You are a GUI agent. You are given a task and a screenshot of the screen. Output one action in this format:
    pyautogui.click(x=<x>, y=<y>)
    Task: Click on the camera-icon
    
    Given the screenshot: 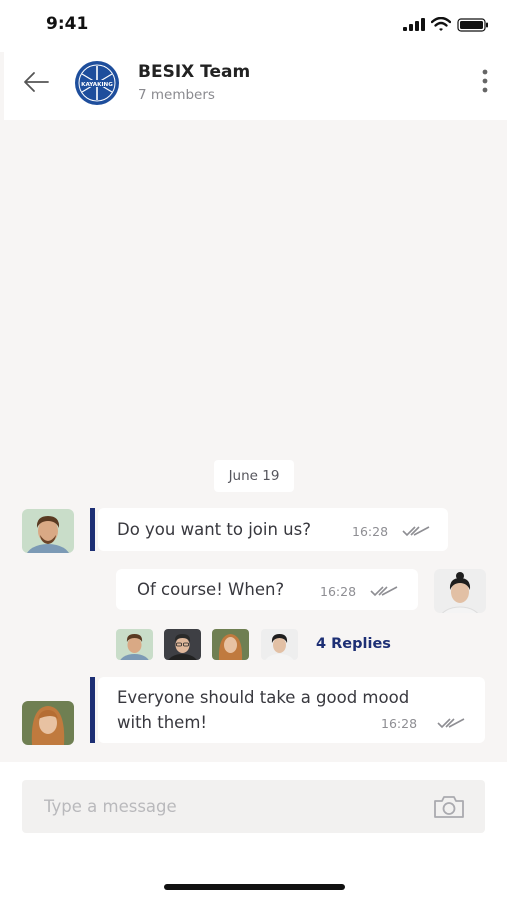 What is the action you would take?
    pyautogui.click(x=449, y=807)
    